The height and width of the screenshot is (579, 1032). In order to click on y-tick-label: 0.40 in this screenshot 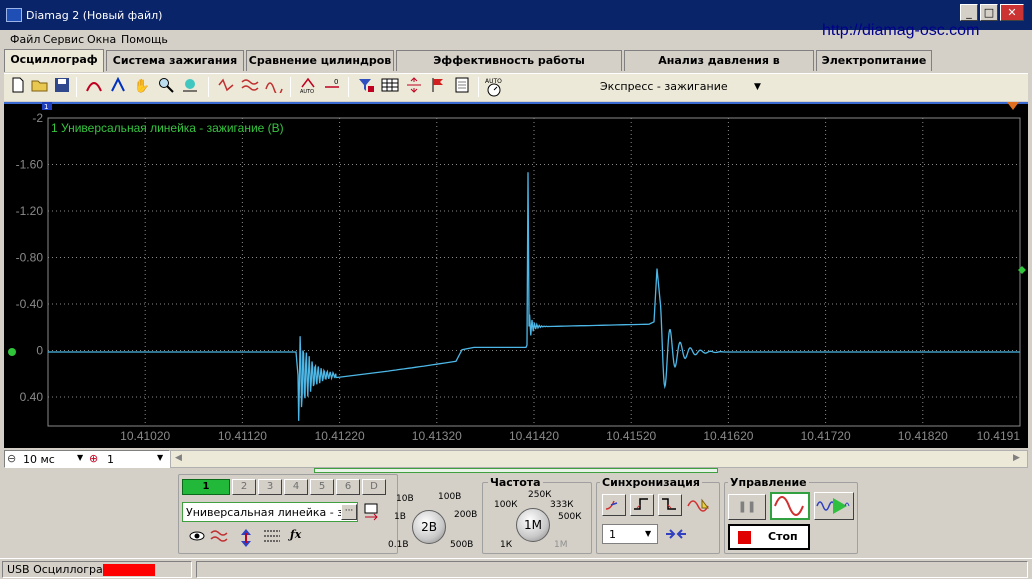, I will do `click(32, 397)`.